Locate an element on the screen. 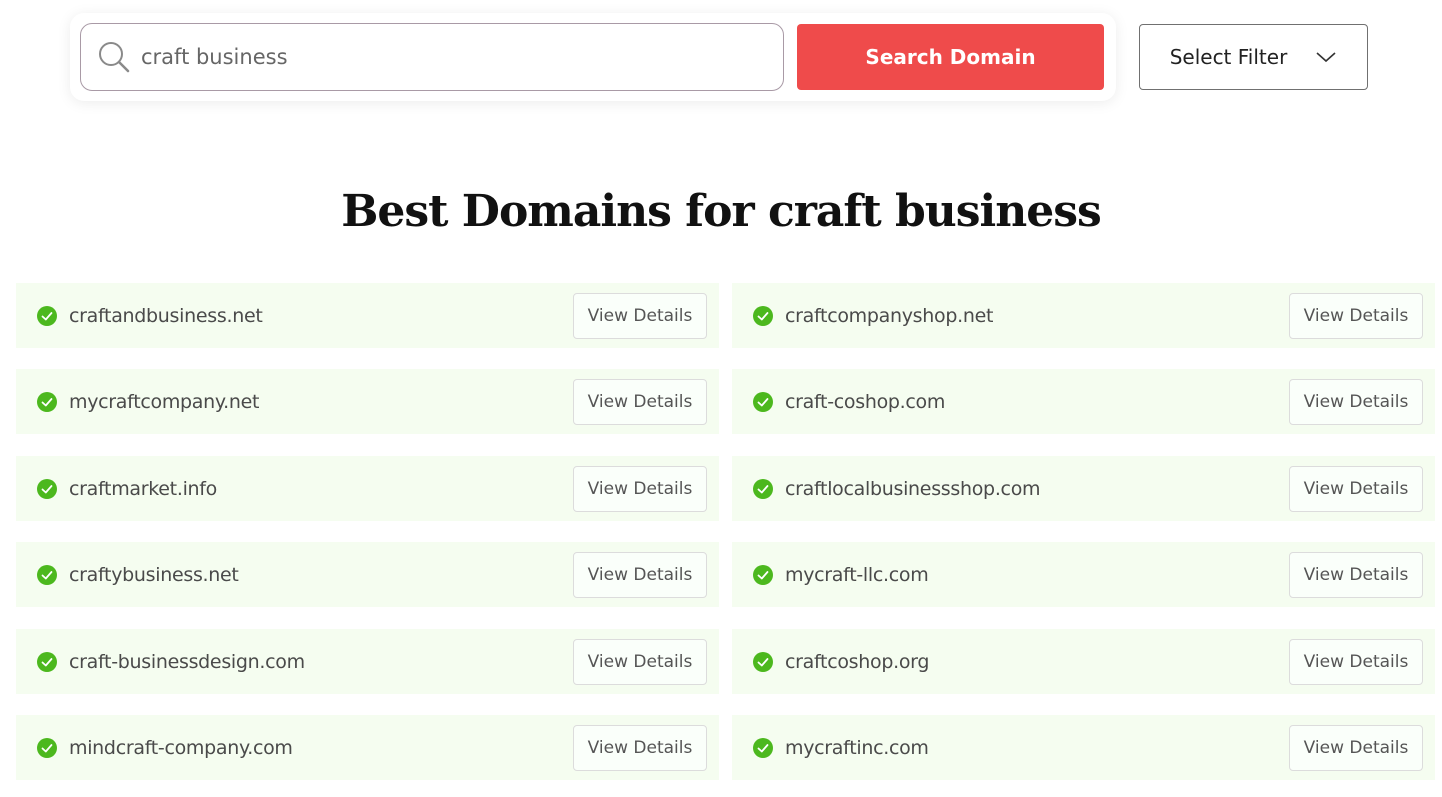 The width and height of the screenshot is (1442, 797). domain-result-item: craft-businessdesign.com View Details is located at coordinates (367, 661).